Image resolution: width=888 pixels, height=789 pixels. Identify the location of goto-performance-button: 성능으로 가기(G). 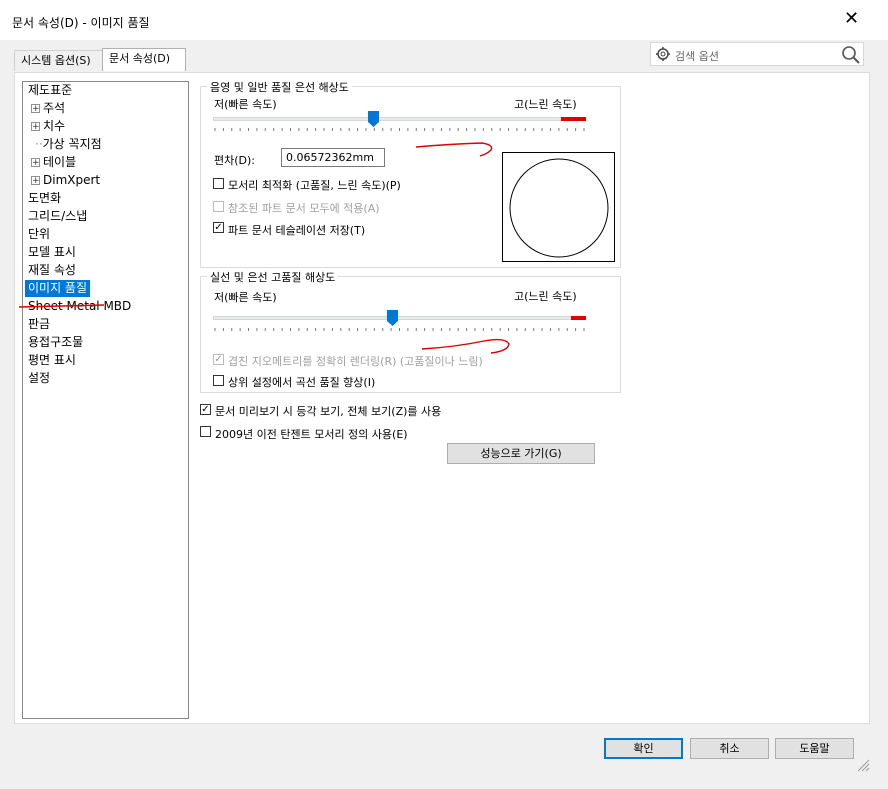
(521, 453).